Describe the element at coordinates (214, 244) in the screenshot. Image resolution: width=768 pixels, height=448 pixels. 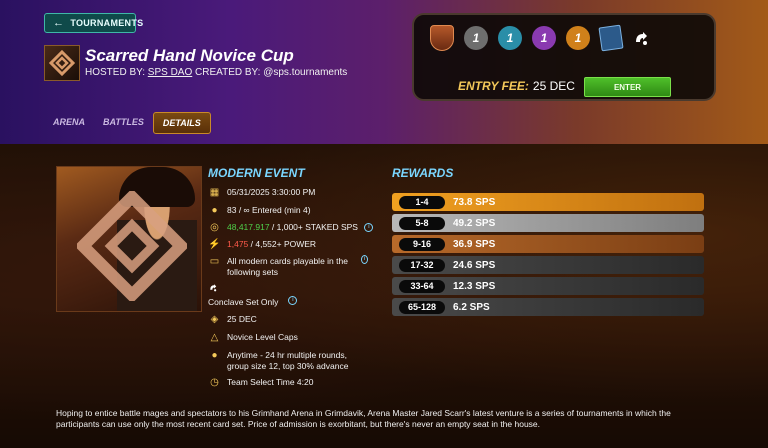
I see `lightning-icon: ⚡` at that location.